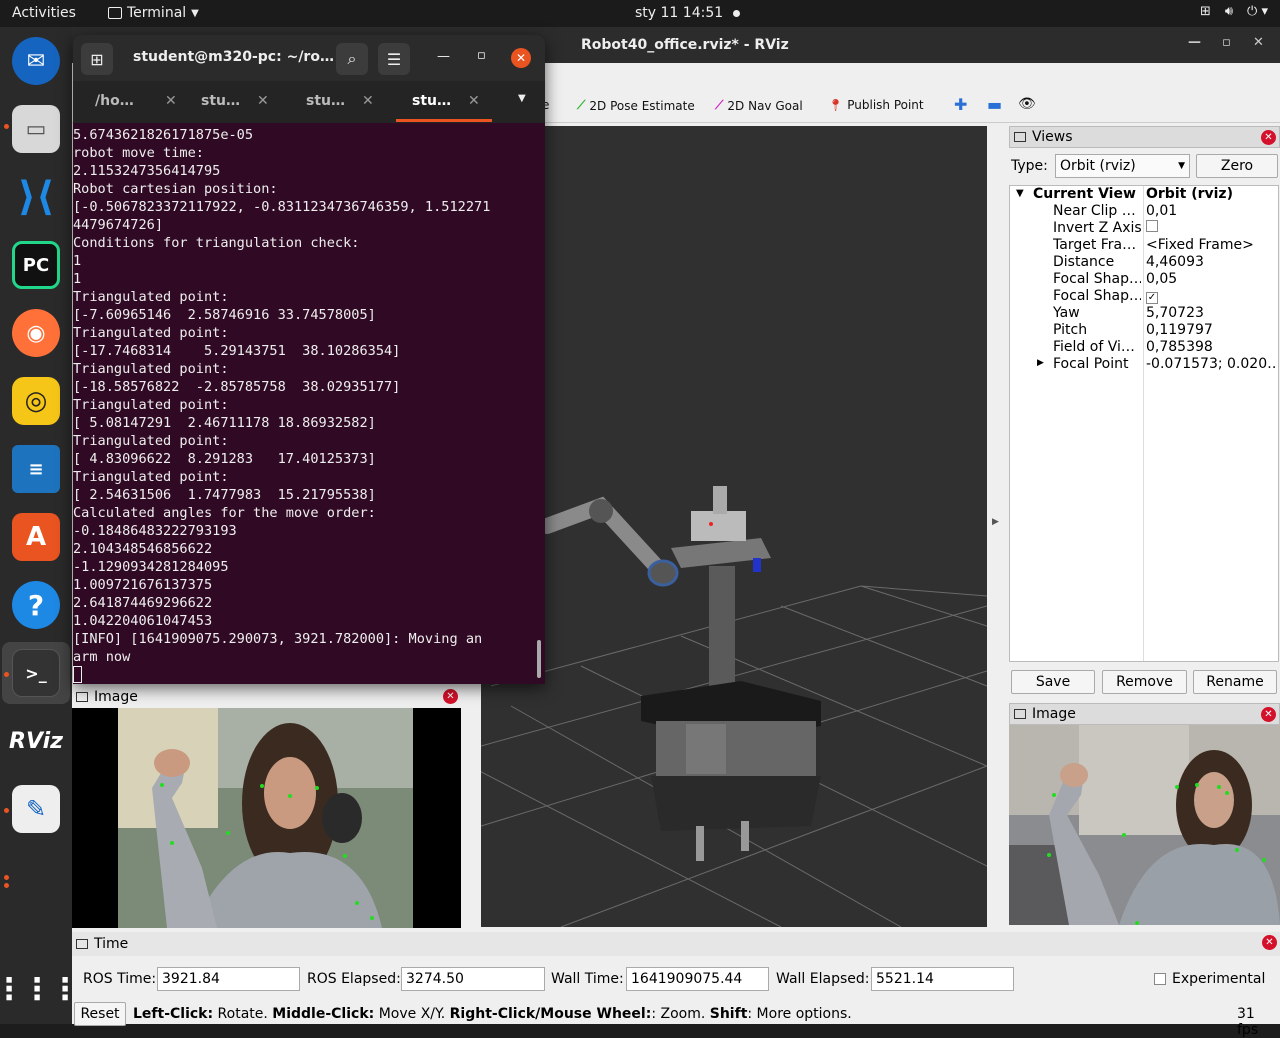 Image resolution: width=1280 pixels, height=1038 pixels. What do you see at coordinates (1268, 137) in the screenshot?
I see `views-close-button: ✕` at bounding box center [1268, 137].